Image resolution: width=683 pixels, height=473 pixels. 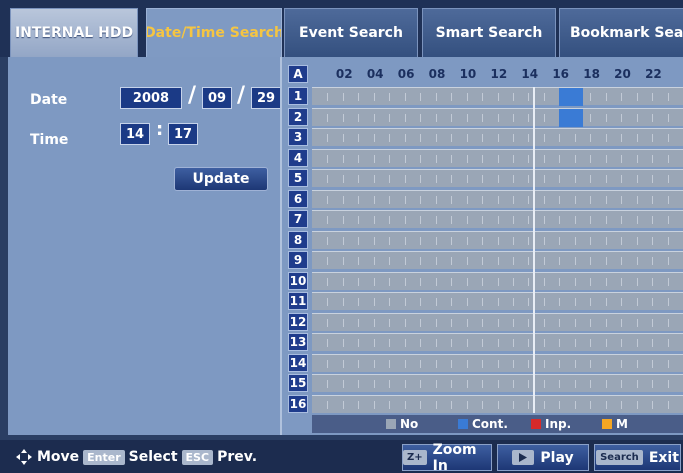 I want to click on year-field: 2008, so click(x=151, y=98).